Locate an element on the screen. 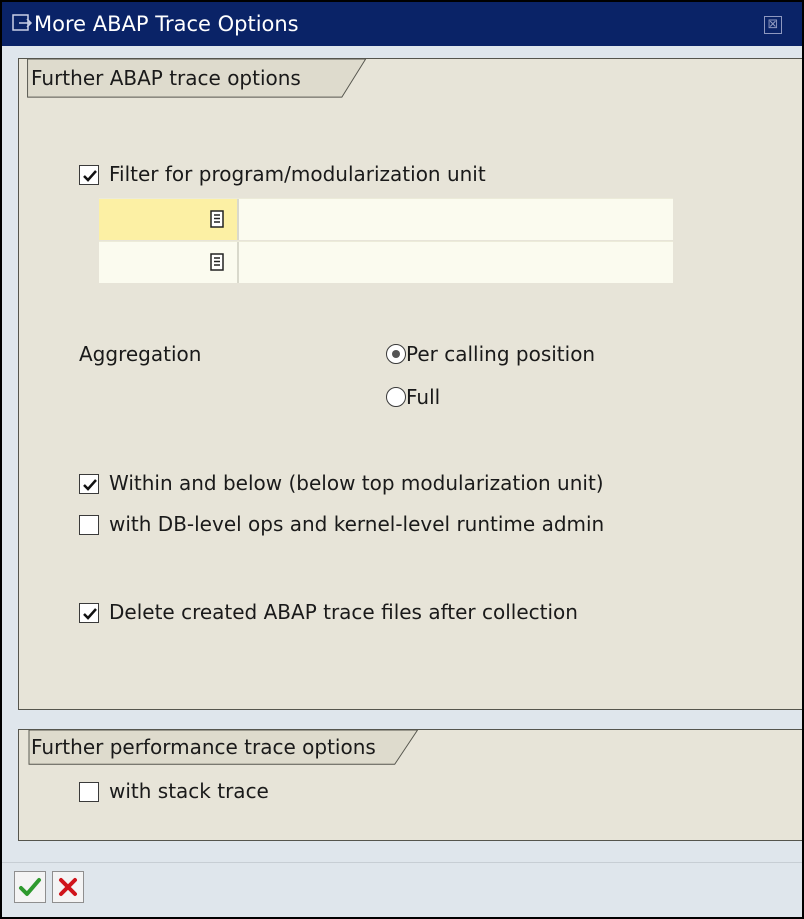 The image size is (804, 919). radio-full is located at coordinates (396, 397).